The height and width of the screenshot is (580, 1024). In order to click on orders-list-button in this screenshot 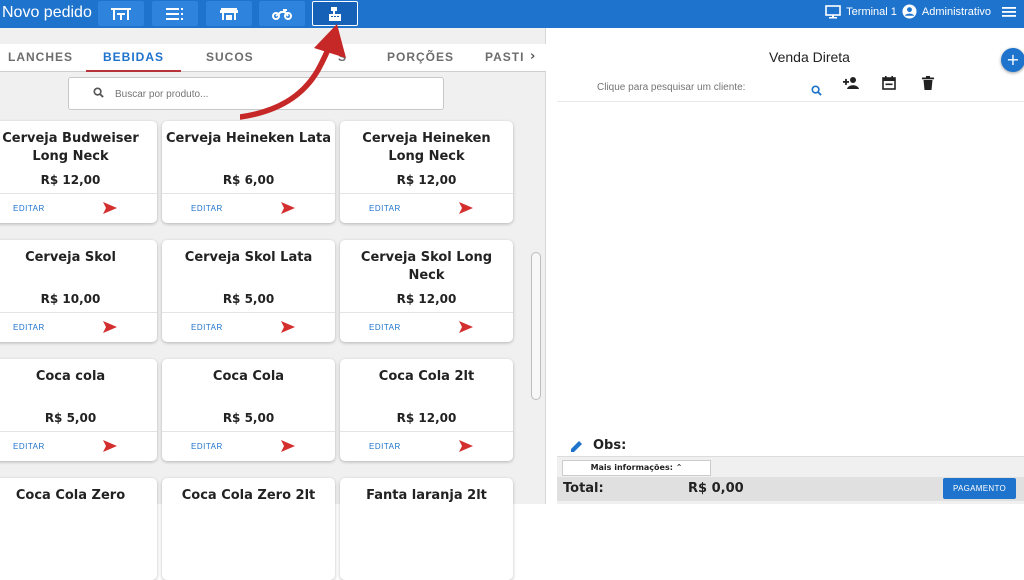, I will do `click(175, 13)`.